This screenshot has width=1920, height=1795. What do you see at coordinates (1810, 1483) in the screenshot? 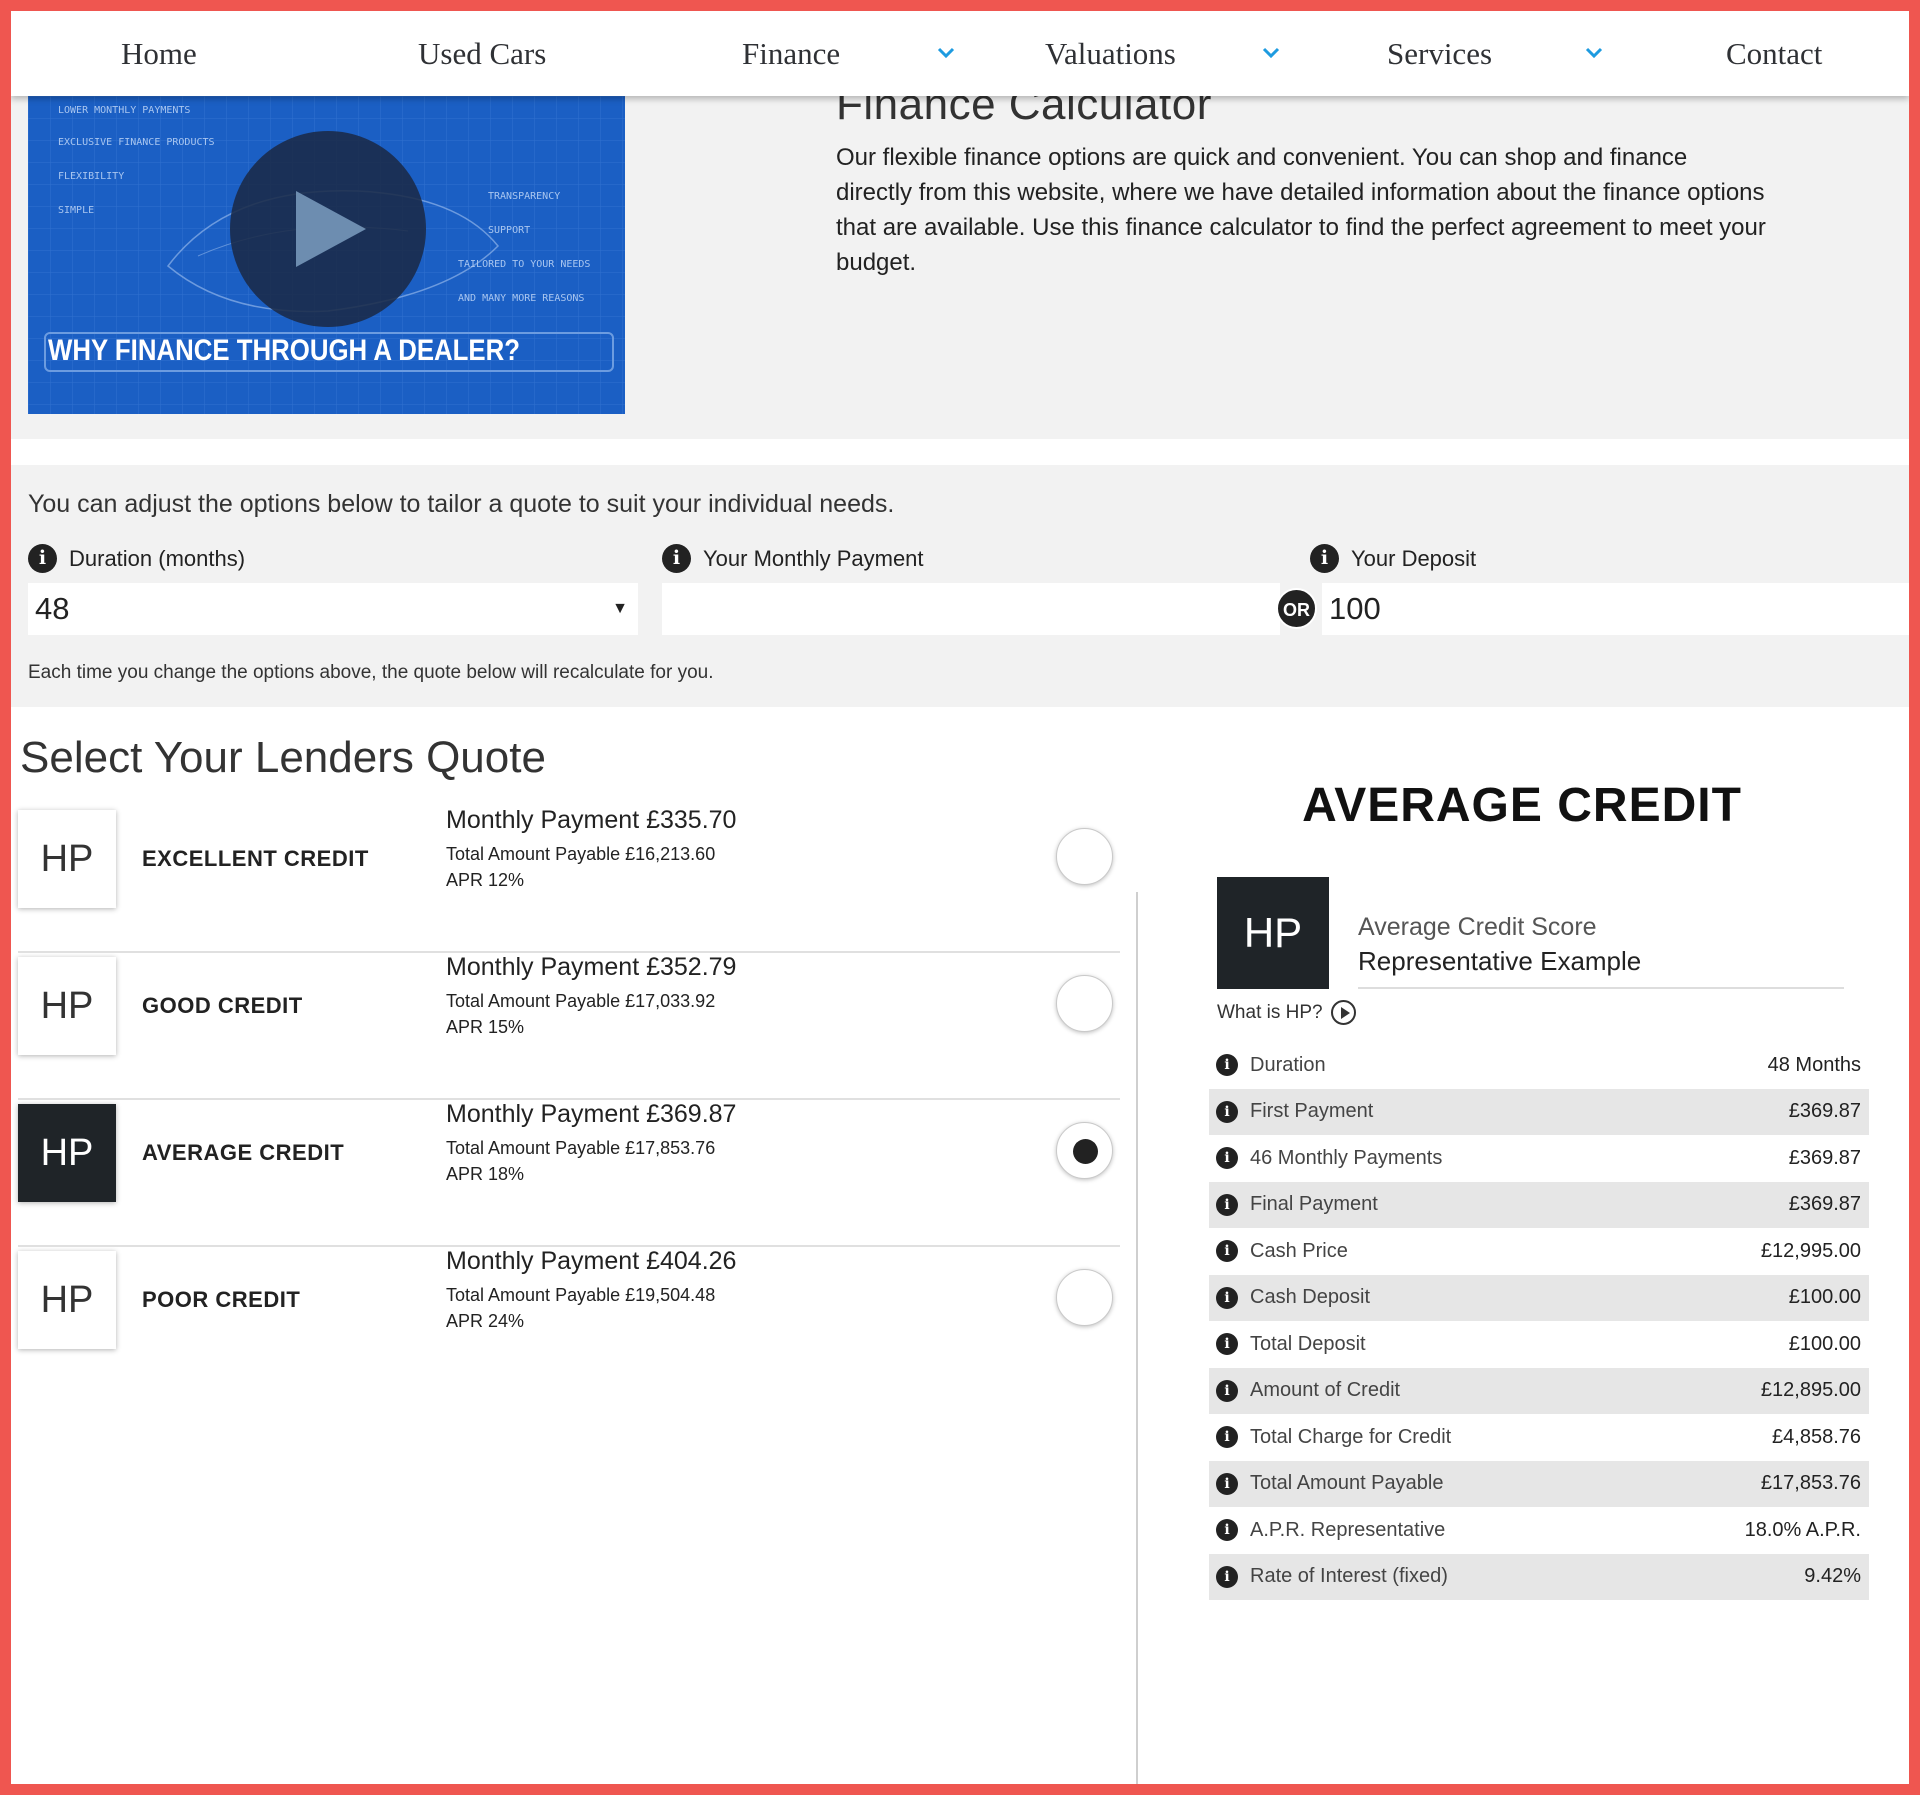
I see `summary-row-value: £17,853.76` at bounding box center [1810, 1483].